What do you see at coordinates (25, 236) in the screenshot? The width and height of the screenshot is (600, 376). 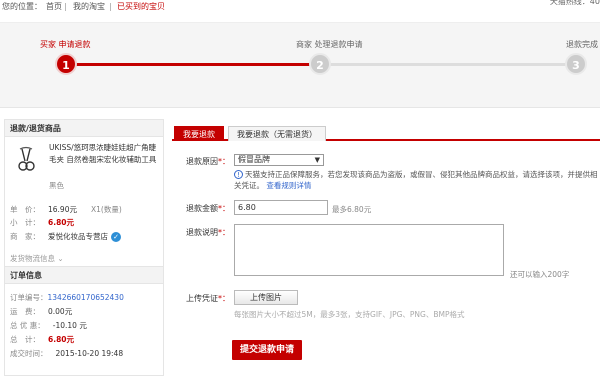 I see `shop-label: 商 家：` at bounding box center [25, 236].